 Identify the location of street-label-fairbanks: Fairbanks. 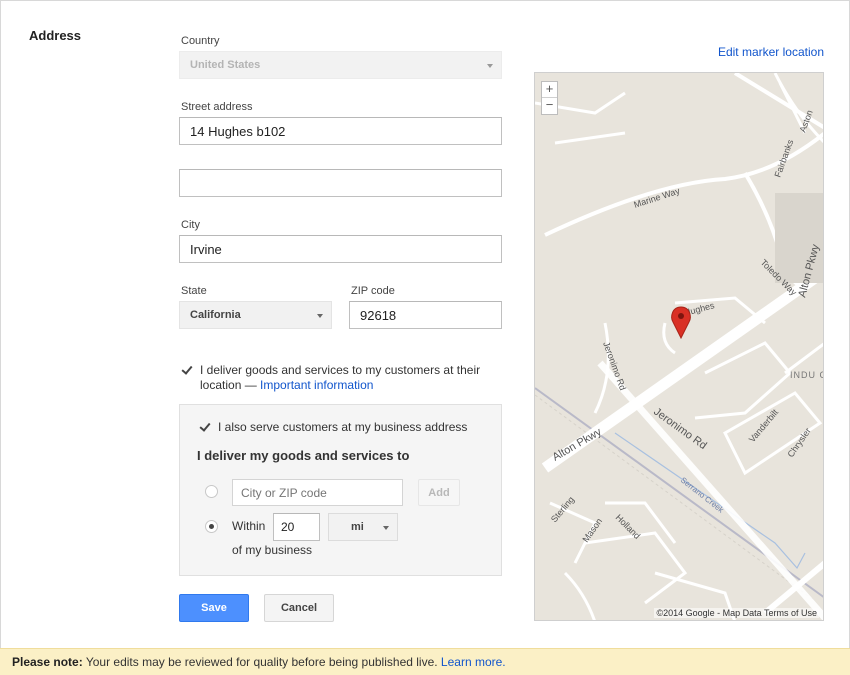
(783, 158).